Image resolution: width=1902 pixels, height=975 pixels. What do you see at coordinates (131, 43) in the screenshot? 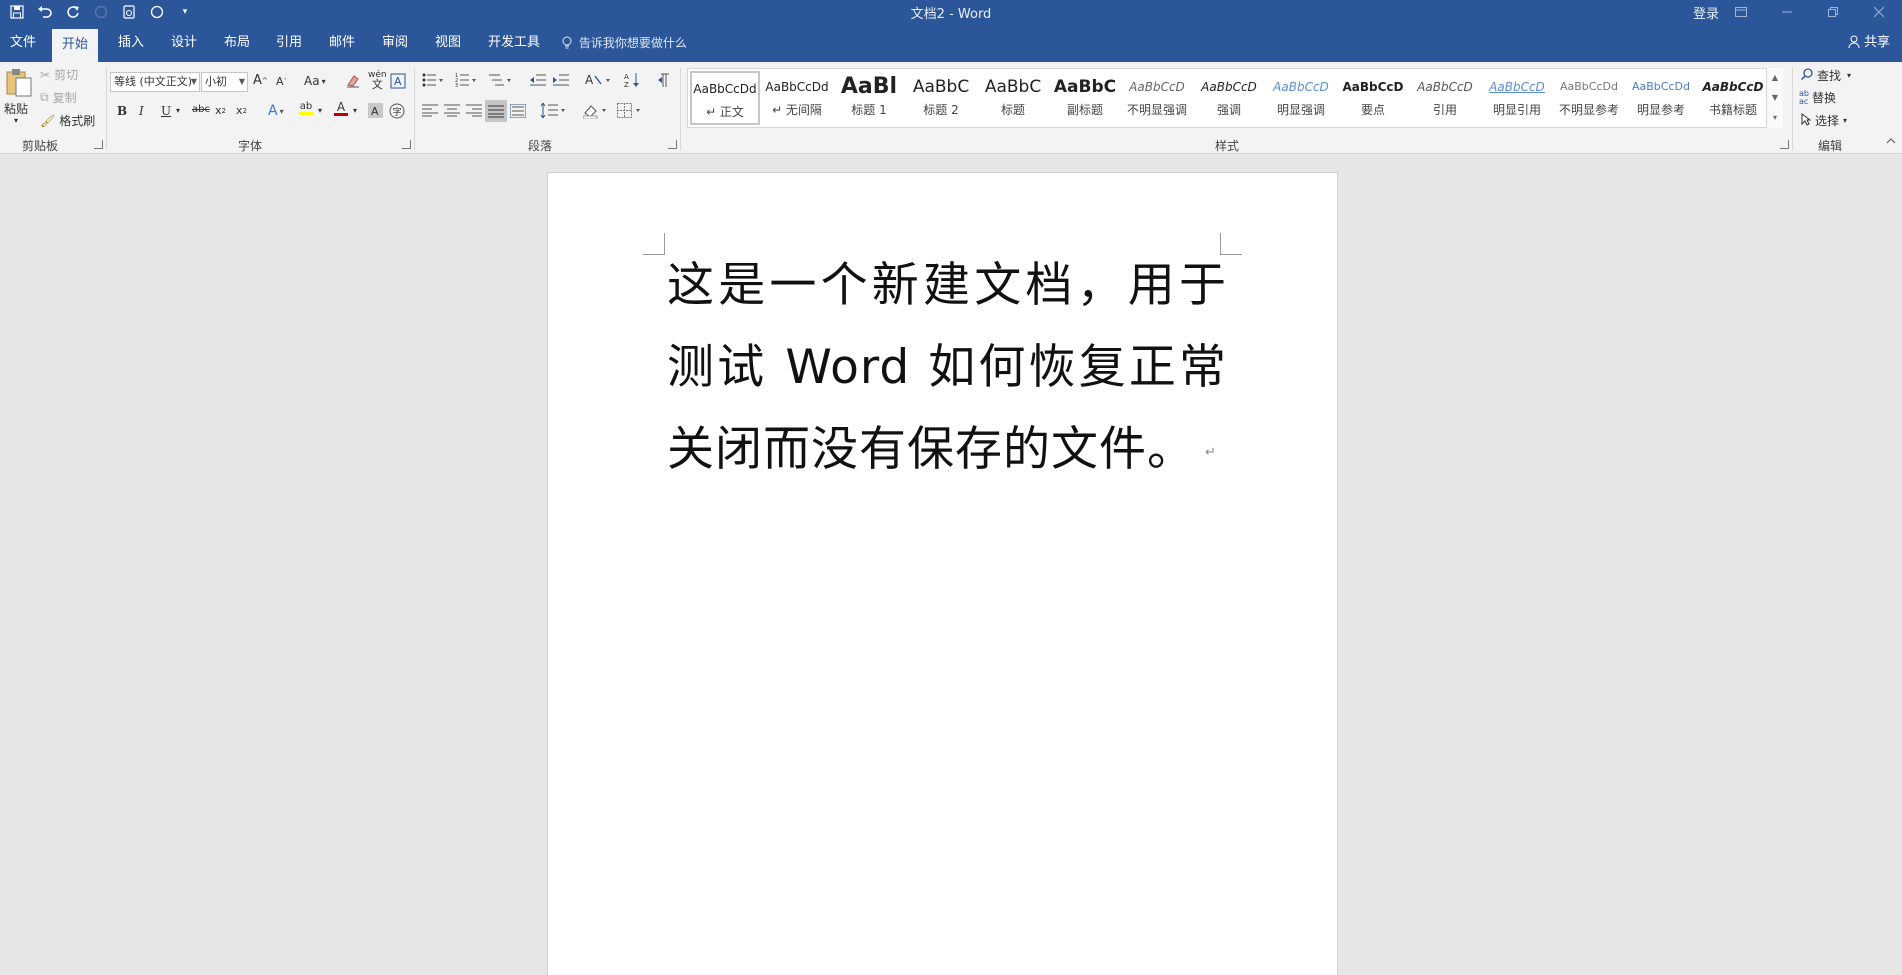
I see `tab-insert: 插入` at bounding box center [131, 43].